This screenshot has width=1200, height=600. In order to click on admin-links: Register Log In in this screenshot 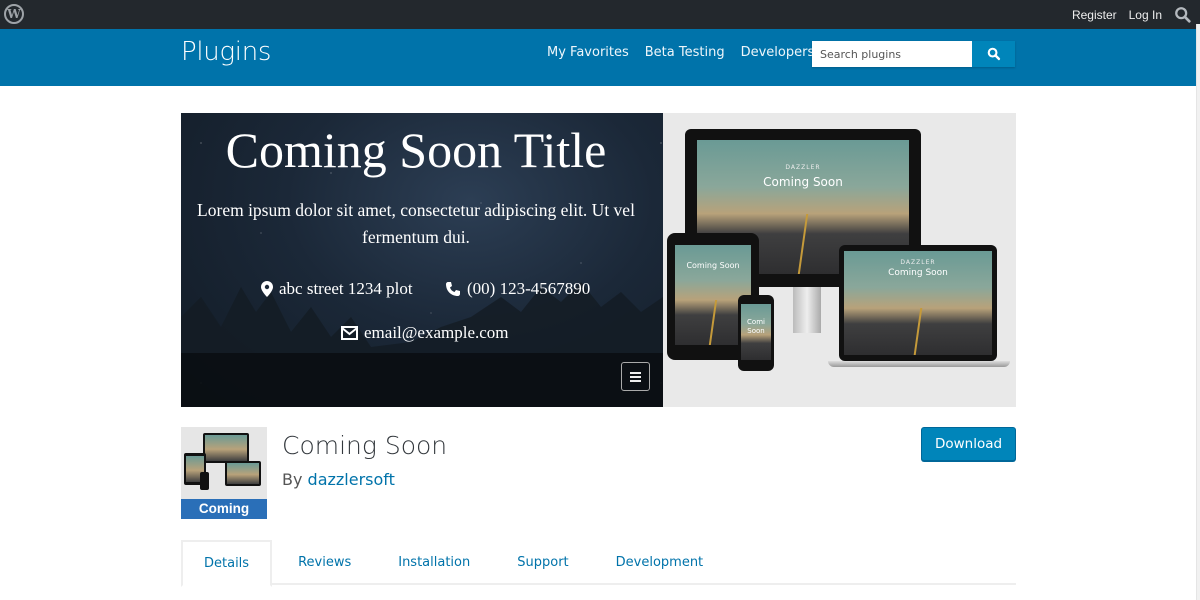, I will do `click(1132, 14)`.